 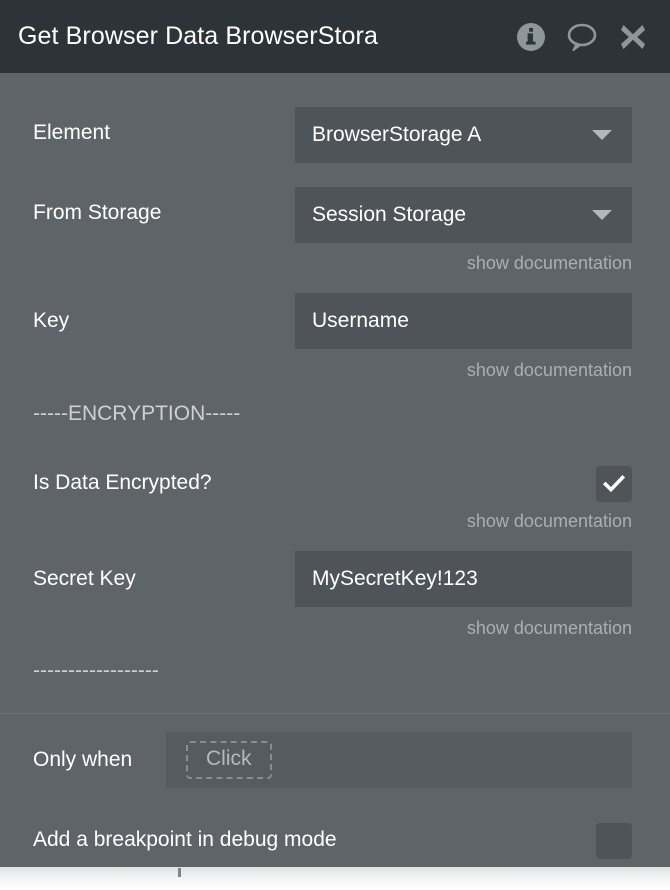 I want to click on bottom-tick-marker, so click(x=179, y=872).